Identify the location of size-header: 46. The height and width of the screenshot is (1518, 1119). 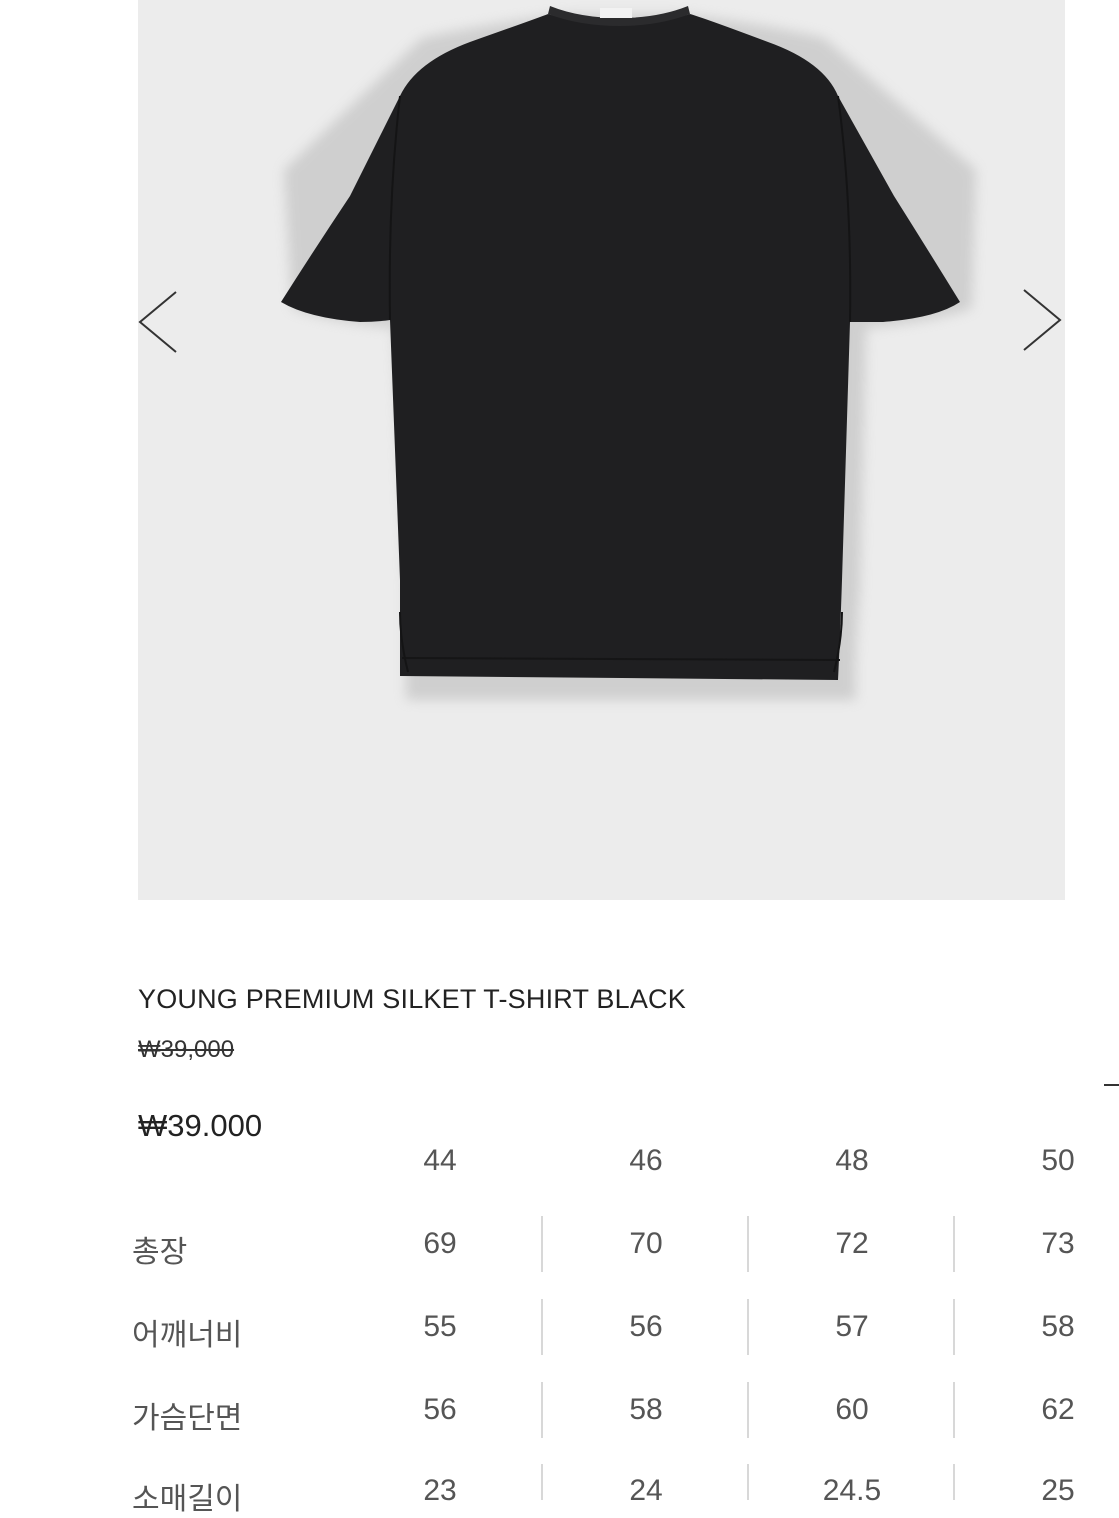
(646, 1160).